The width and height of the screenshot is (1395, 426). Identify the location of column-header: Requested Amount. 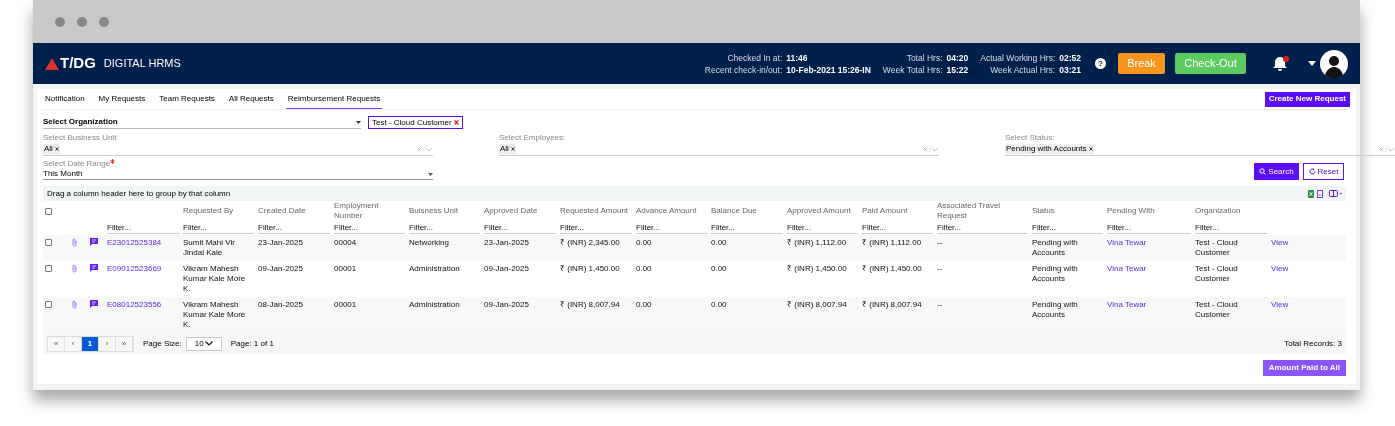
(598, 211).